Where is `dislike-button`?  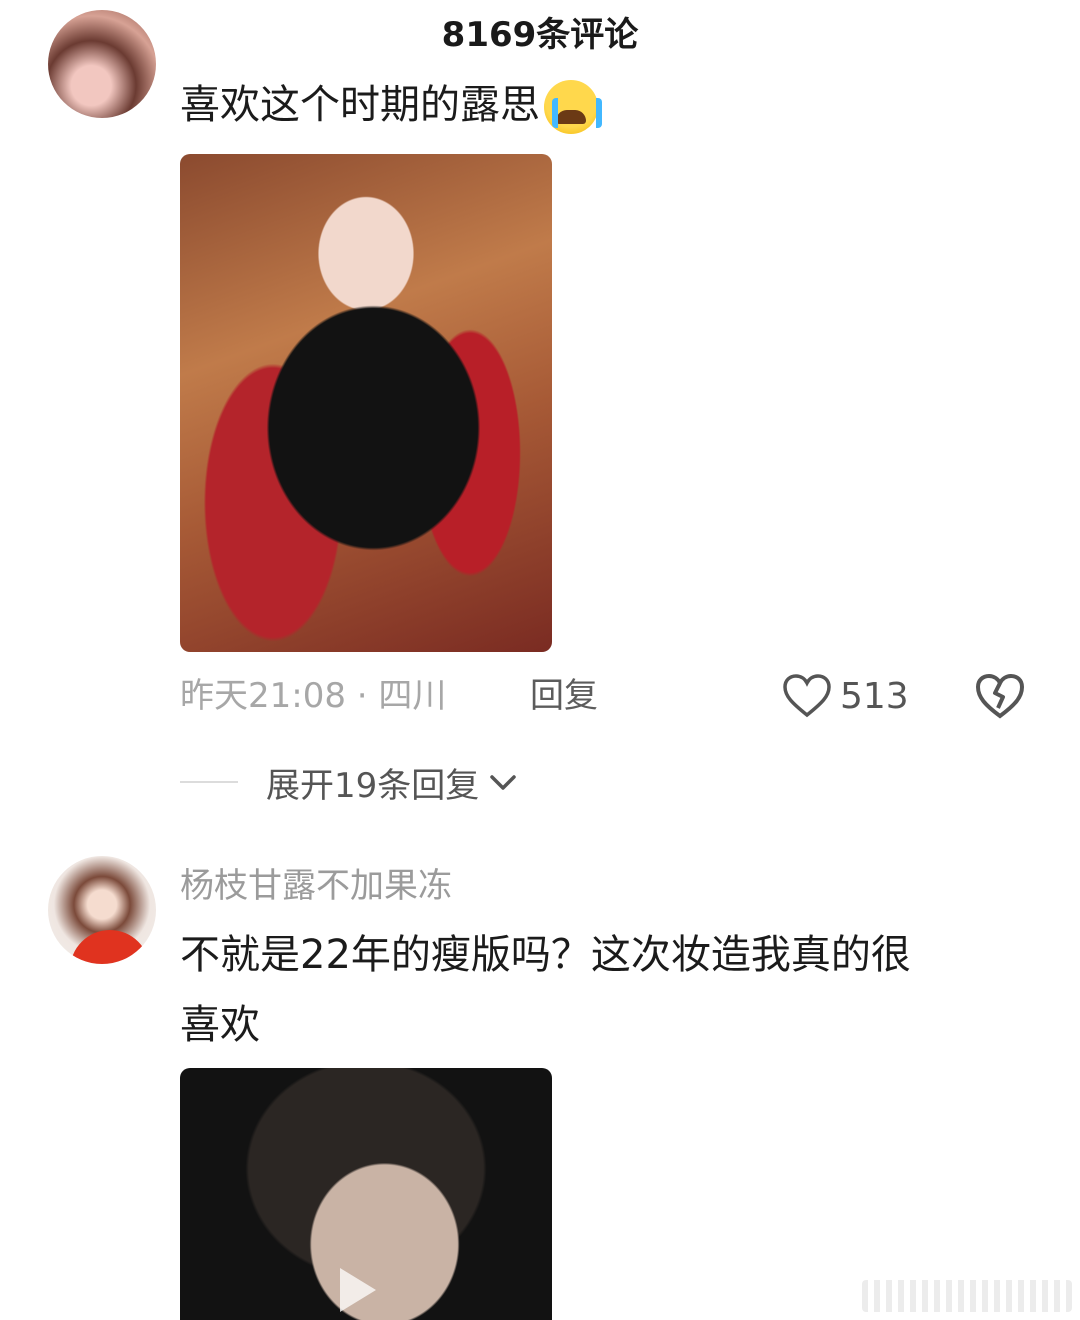
dislike-button is located at coordinates (1000, 696).